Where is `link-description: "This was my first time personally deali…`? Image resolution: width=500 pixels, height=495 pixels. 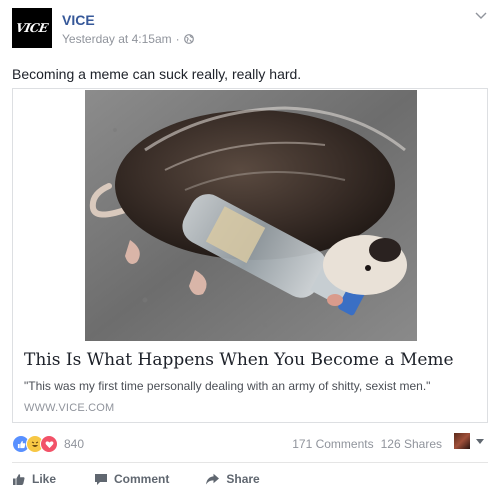 link-description: "This was my first time personally deali… is located at coordinates (227, 386).